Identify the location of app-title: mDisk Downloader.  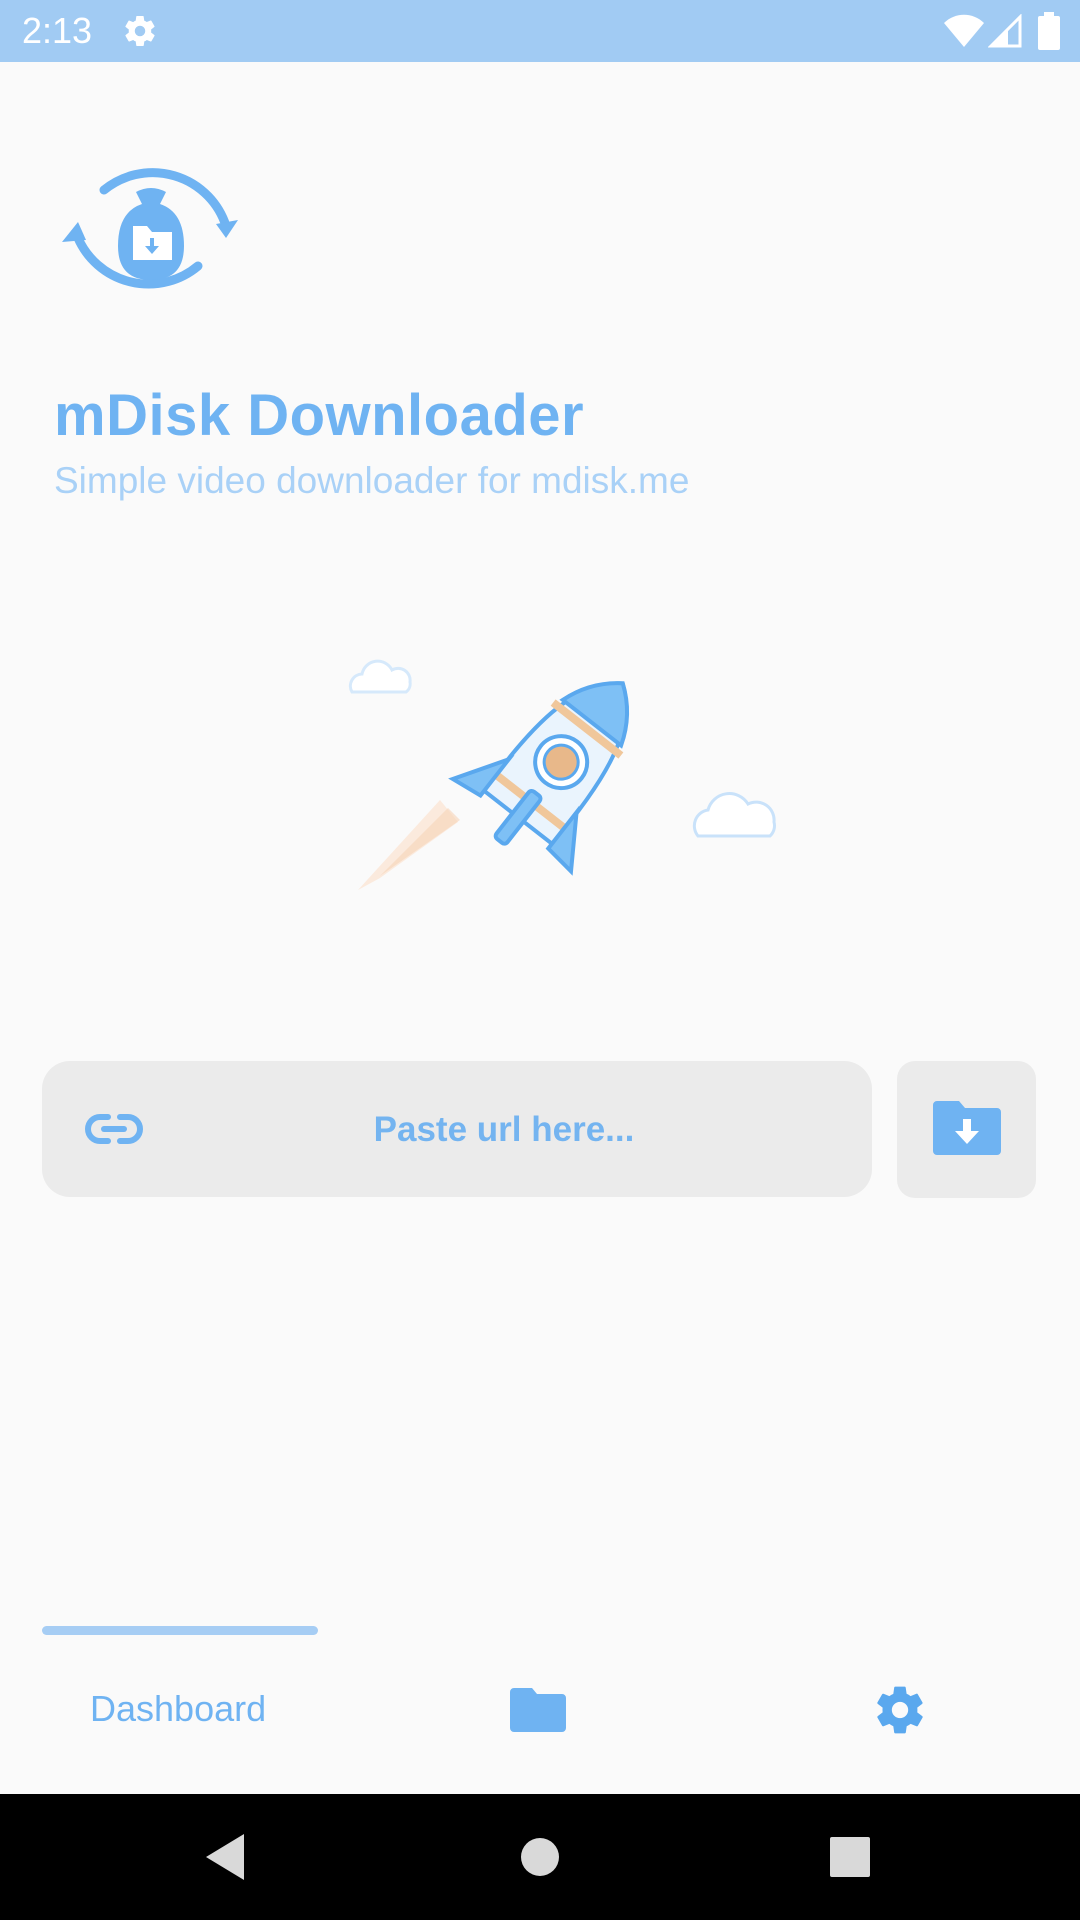
(319, 415).